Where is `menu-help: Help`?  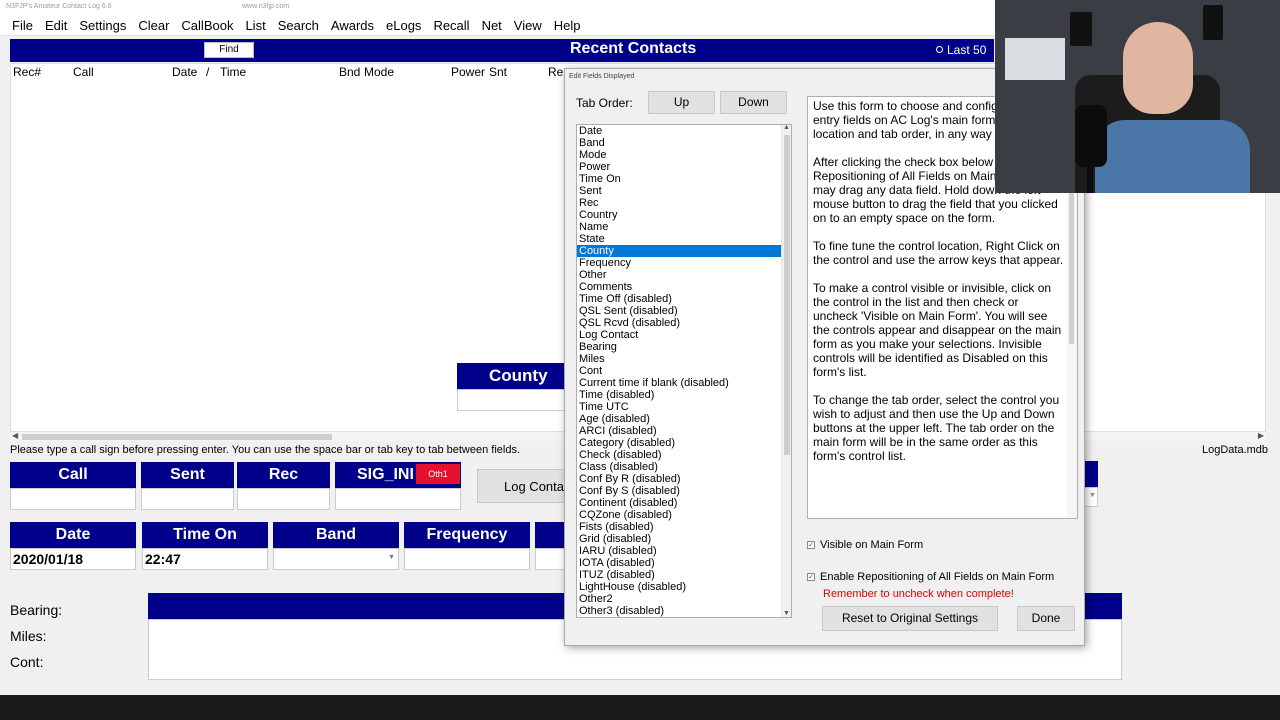 menu-help: Help is located at coordinates (567, 24).